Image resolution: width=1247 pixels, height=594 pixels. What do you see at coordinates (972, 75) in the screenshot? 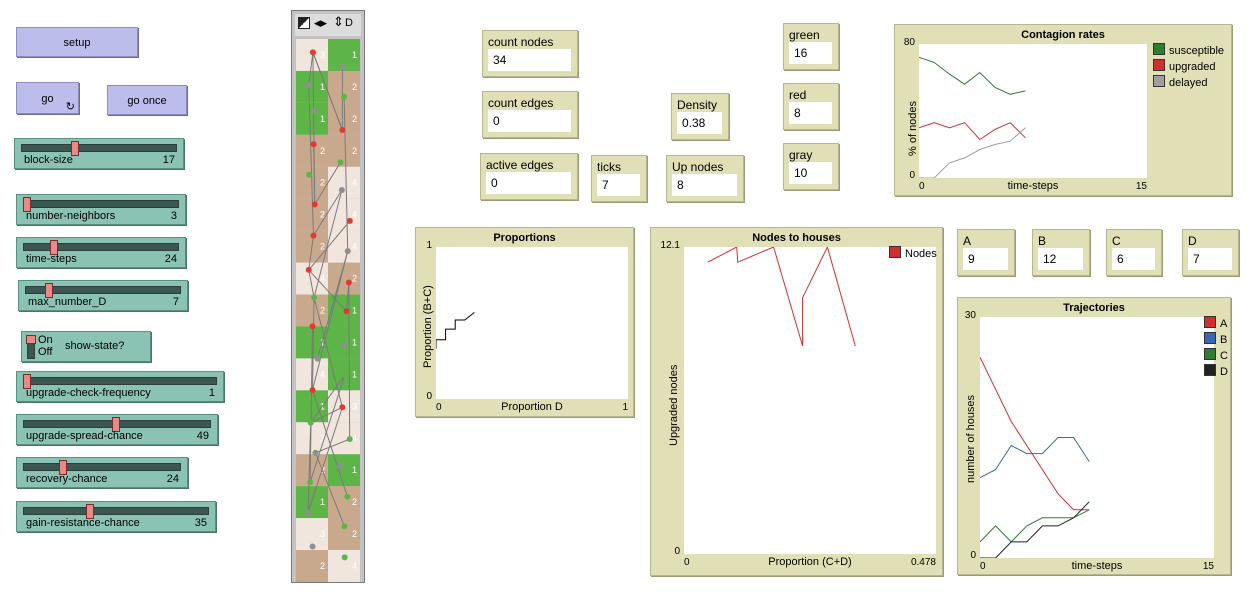
I see `series-line-susceptible` at bounding box center [972, 75].